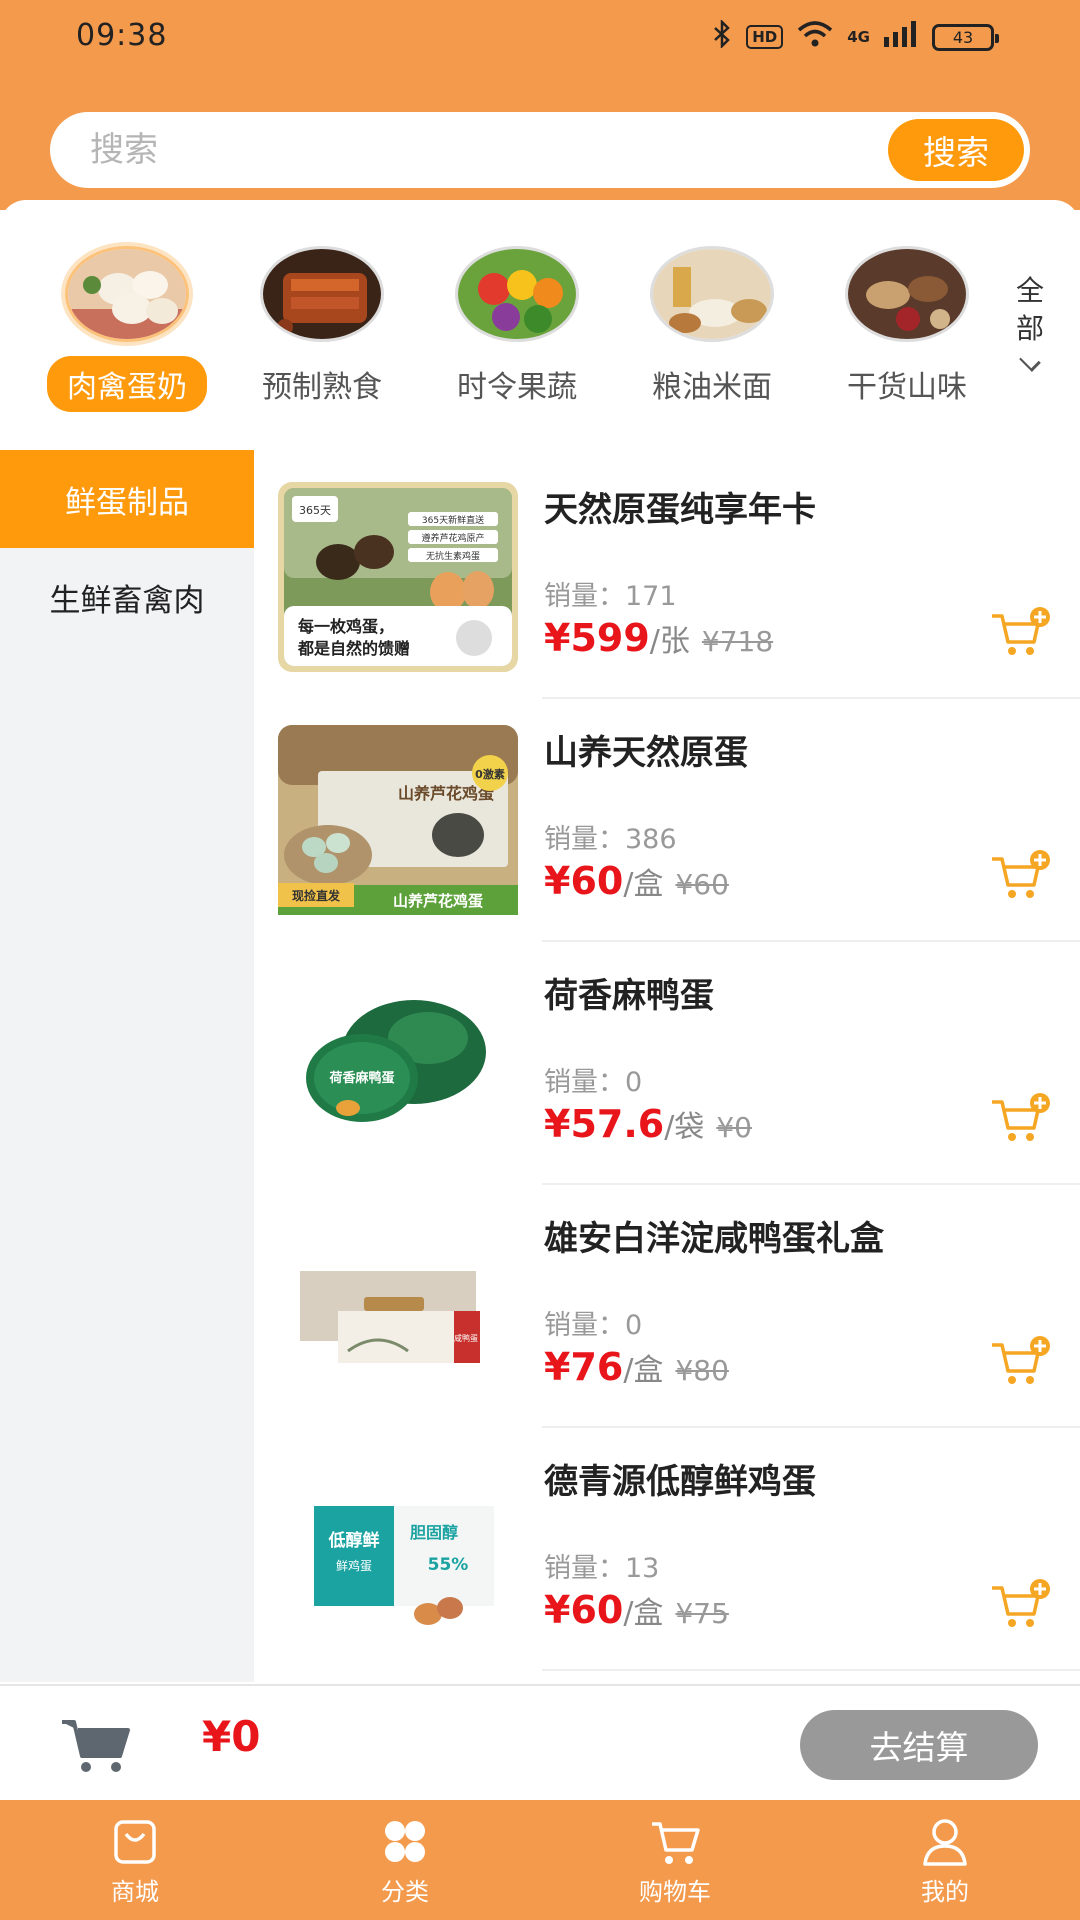  I want to click on product-image: 山养芦花鸡蛋 0激素 现捡直发 山养芦花鸡蛋, so click(398, 820).